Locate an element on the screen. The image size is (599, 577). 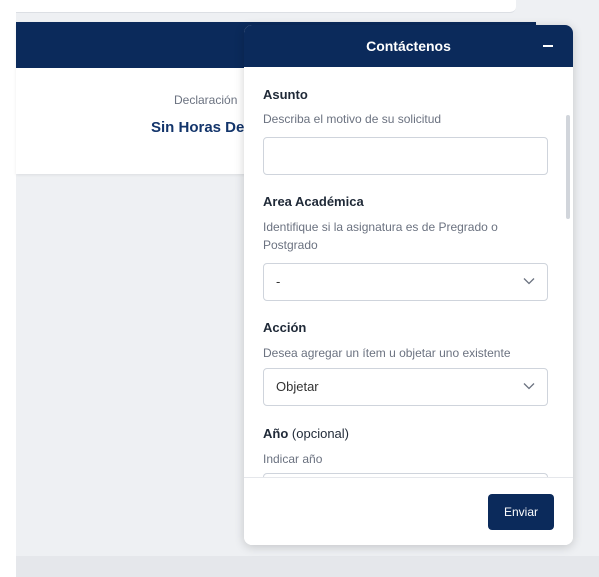
send-button: Enviar is located at coordinates (521, 512).